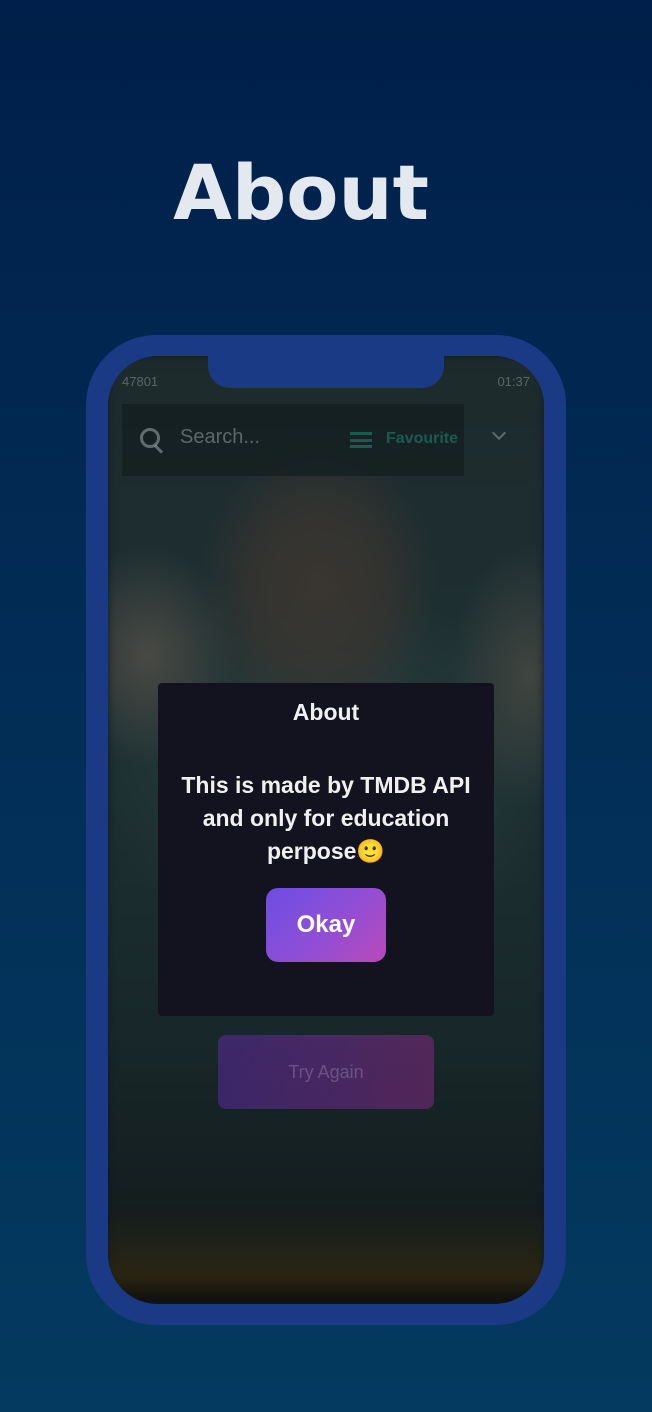  I want to click on okay-button: Okay, so click(326, 925).